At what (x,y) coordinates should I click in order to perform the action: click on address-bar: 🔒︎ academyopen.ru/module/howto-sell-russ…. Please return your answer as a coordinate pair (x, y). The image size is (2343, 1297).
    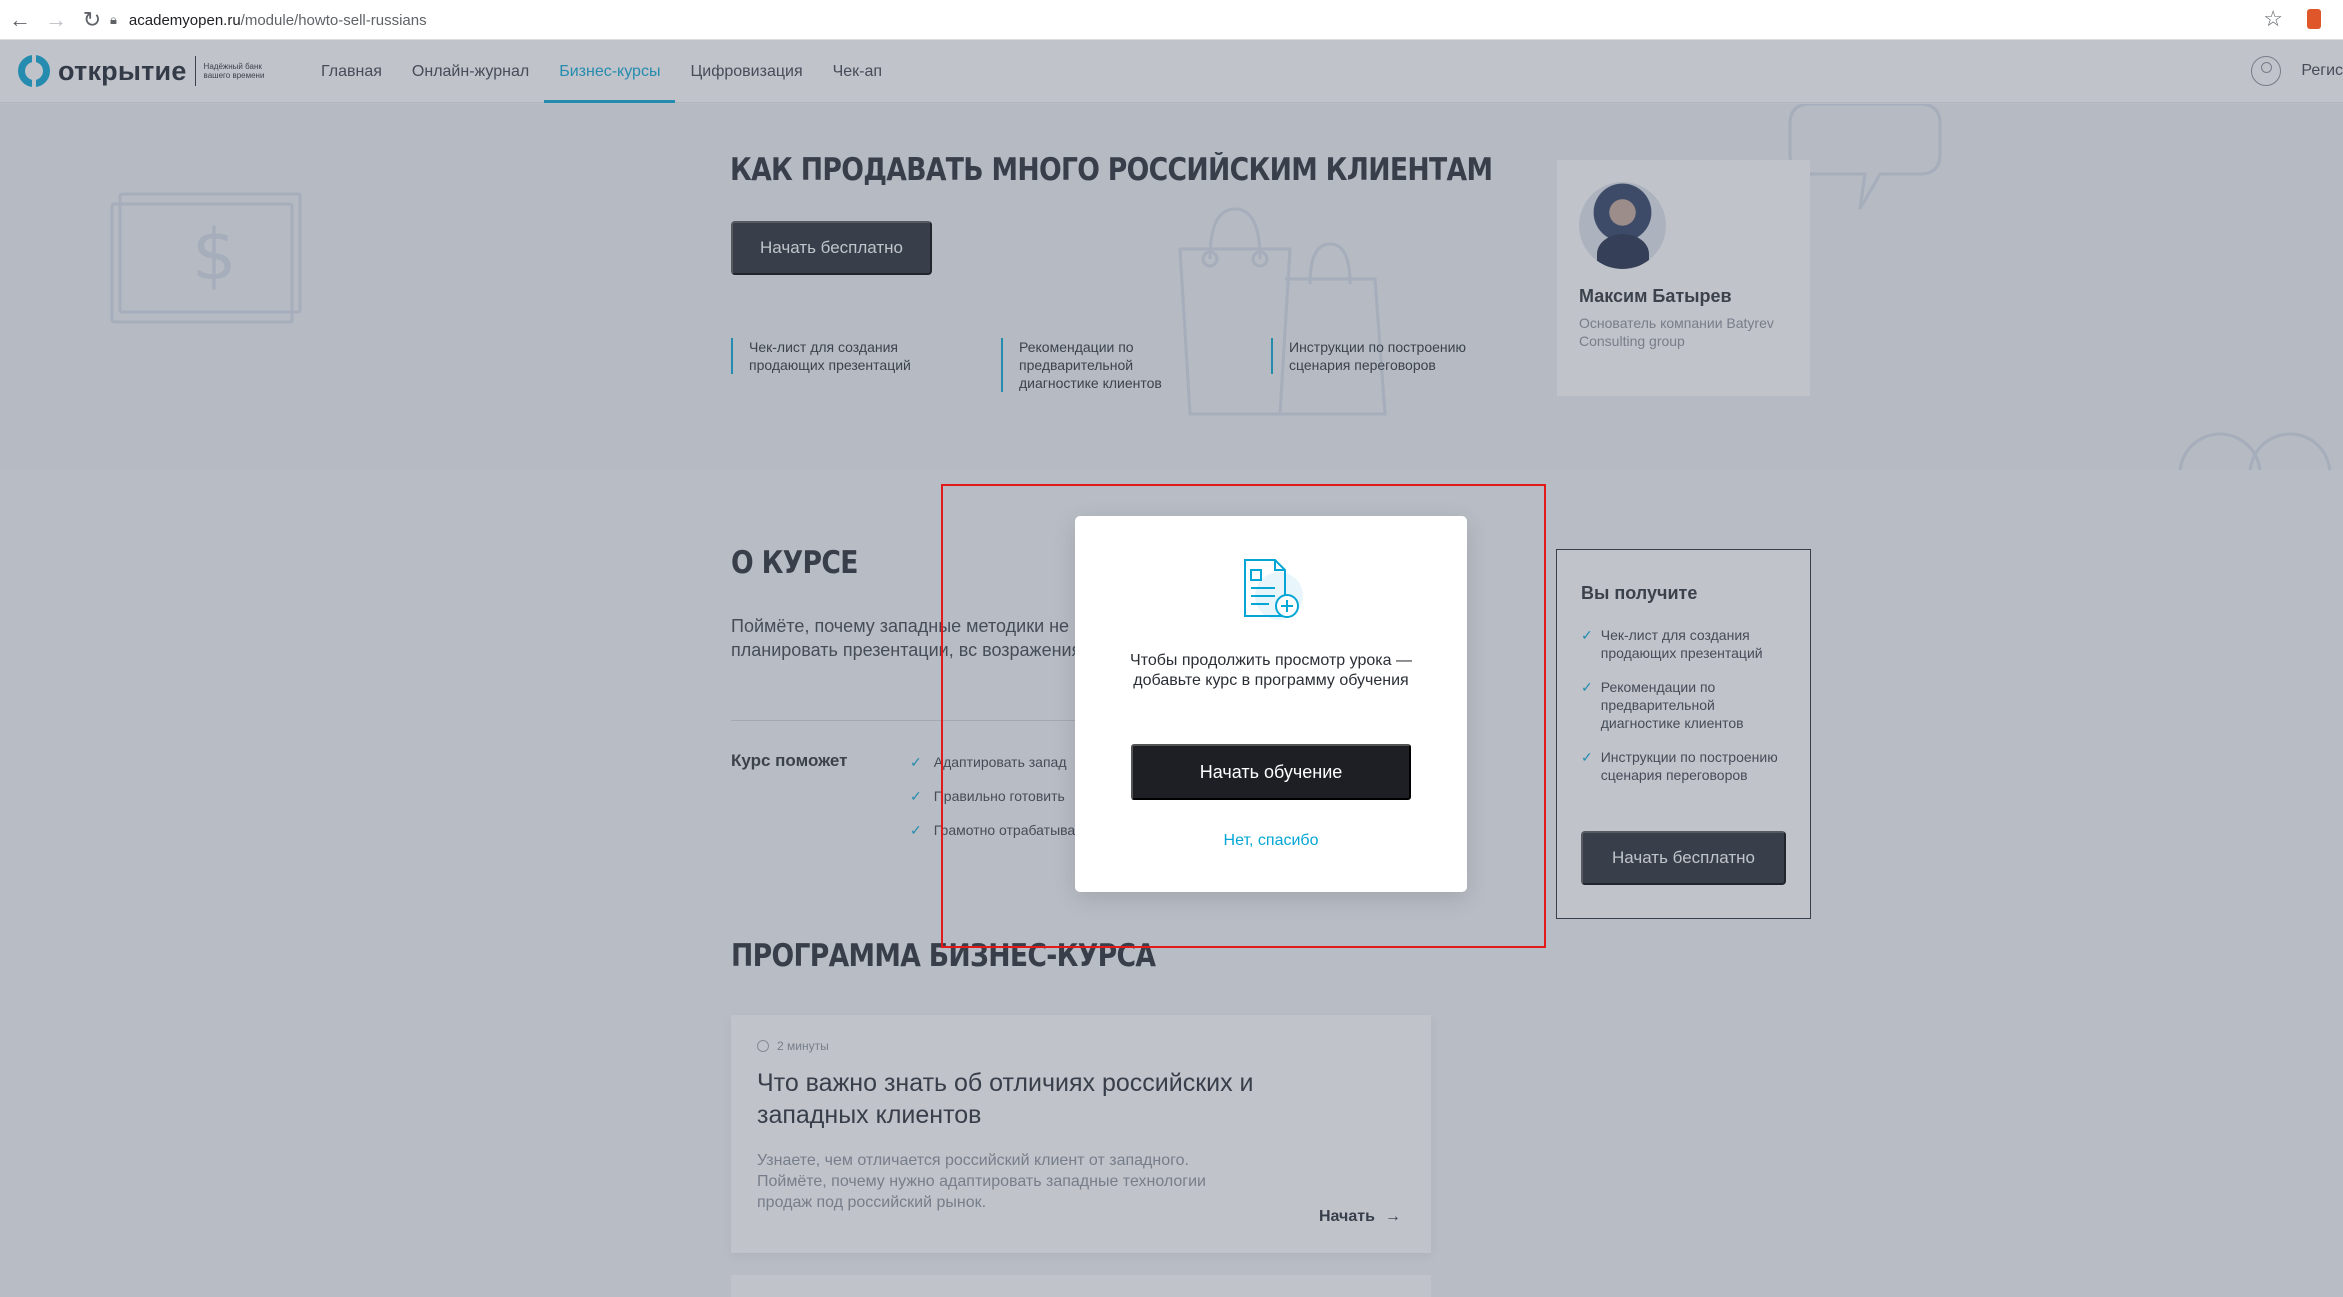
    Looking at the image, I should click on (1185, 20).